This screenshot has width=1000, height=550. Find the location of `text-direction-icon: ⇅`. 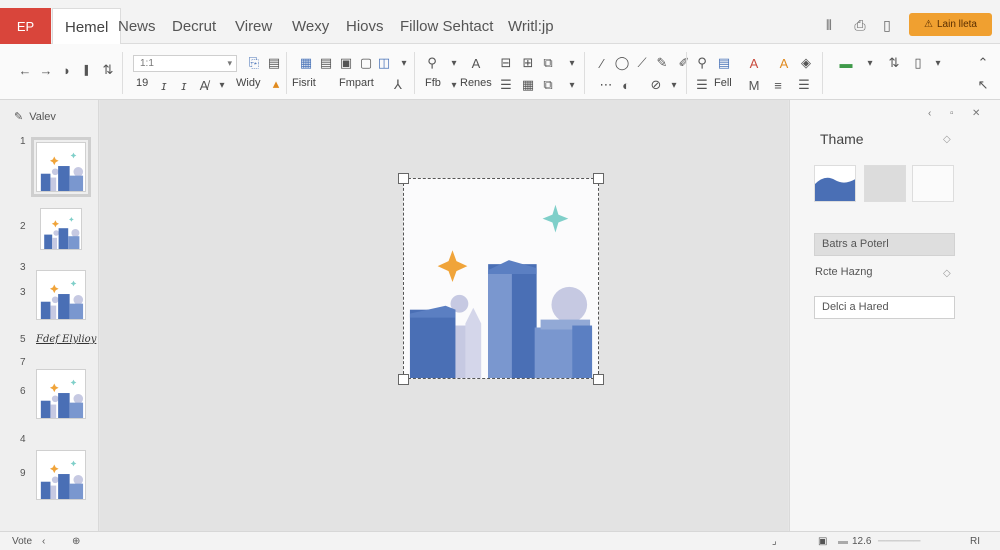

text-direction-icon: ⇅ is located at coordinates (108, 70).